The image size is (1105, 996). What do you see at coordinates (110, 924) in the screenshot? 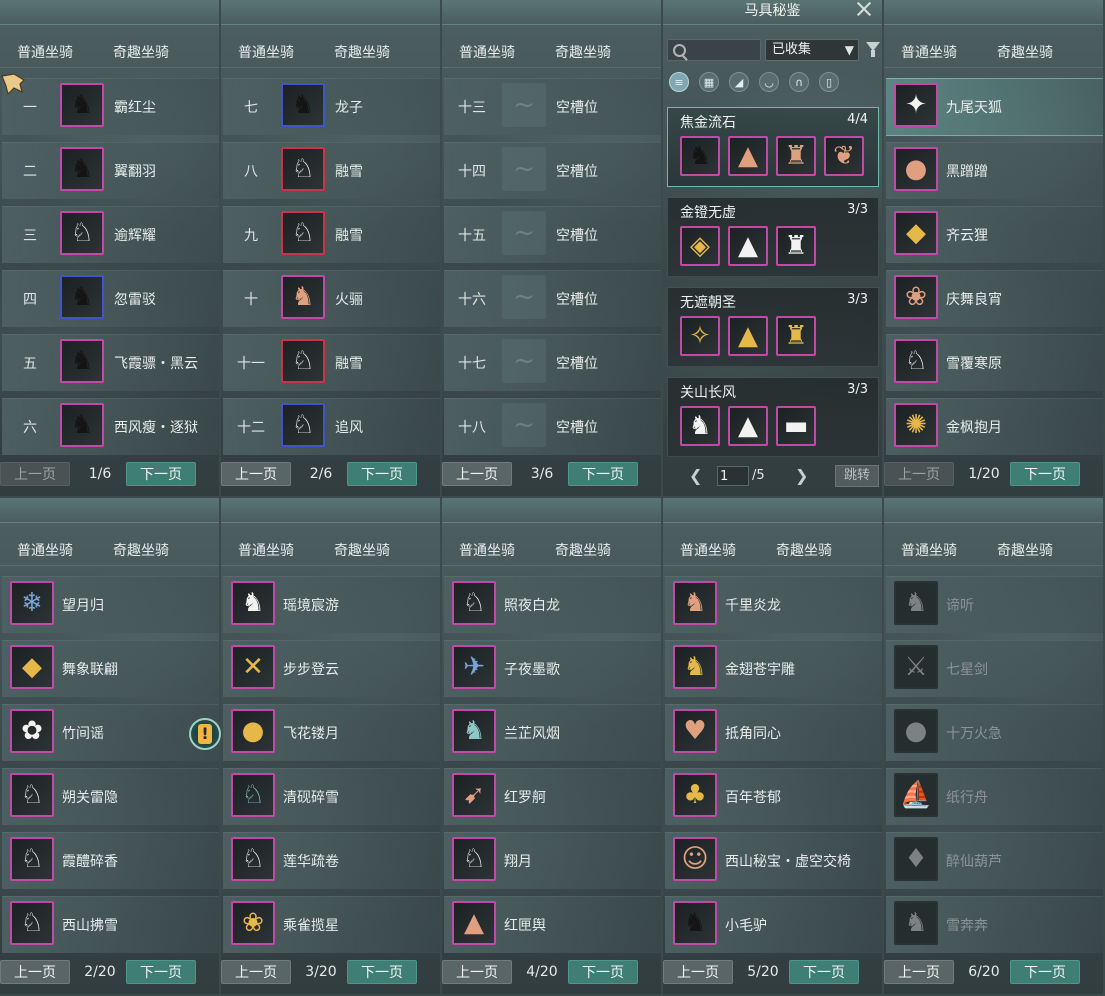
I see `mount-list-item: ♘ 西山拂雪` at bounding box center [110, 924].